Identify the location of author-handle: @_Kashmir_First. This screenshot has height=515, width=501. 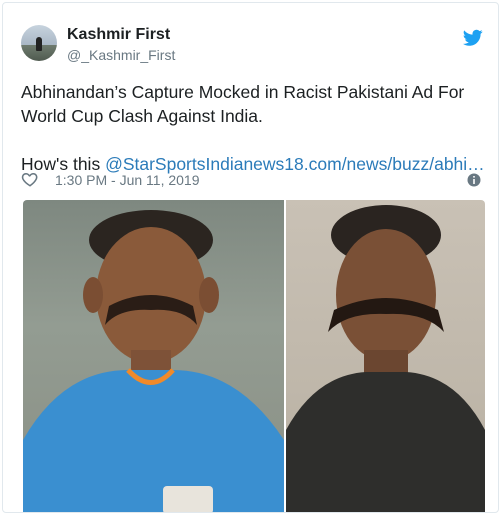
(121, 55).